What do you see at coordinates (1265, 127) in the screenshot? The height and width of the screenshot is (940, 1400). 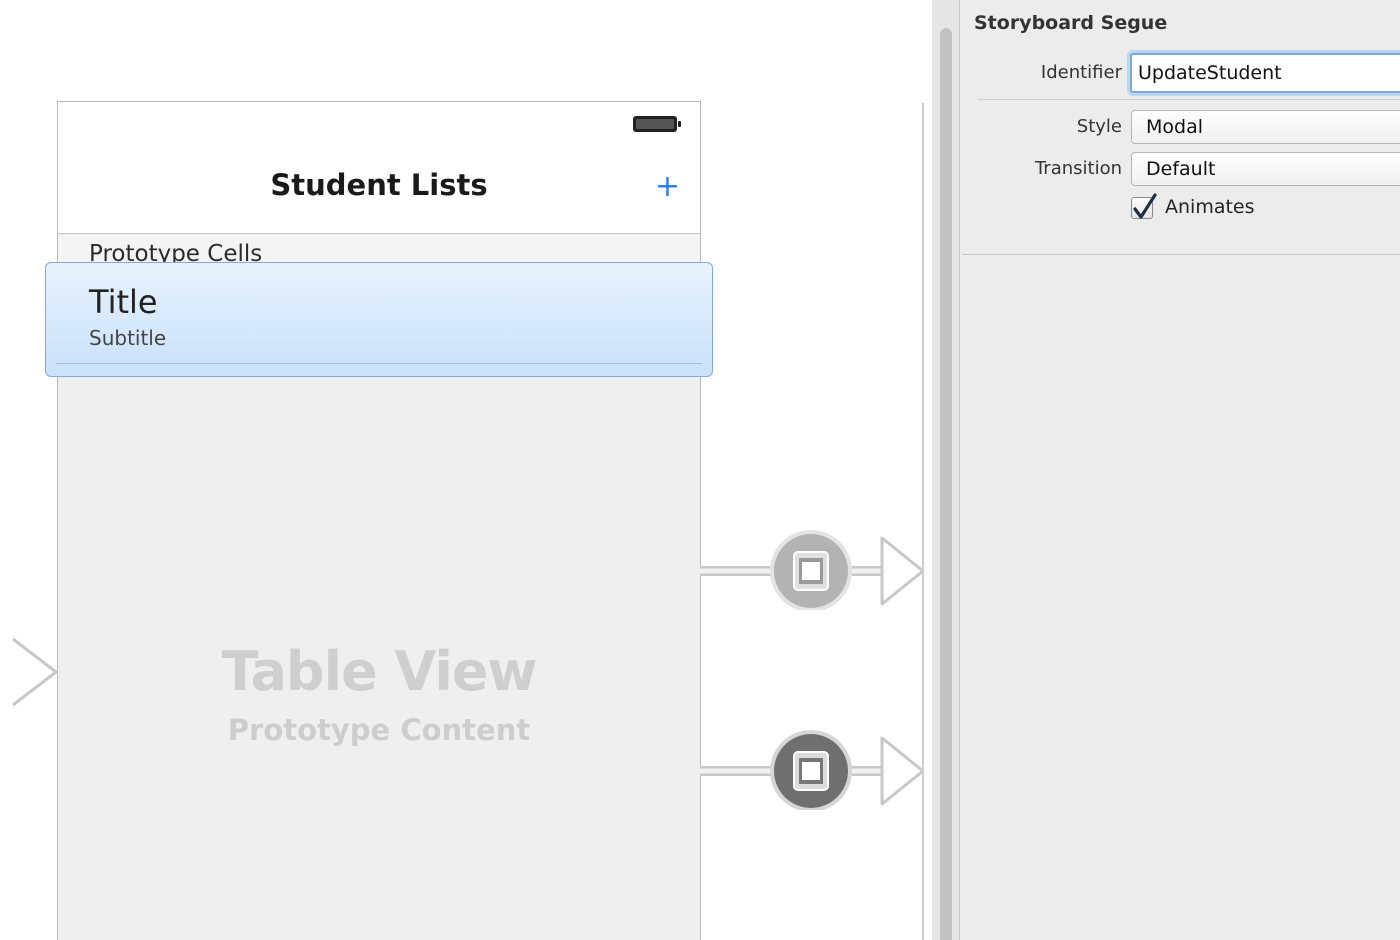 I see `style-select: Modal` at bounding box center [1265, 127].